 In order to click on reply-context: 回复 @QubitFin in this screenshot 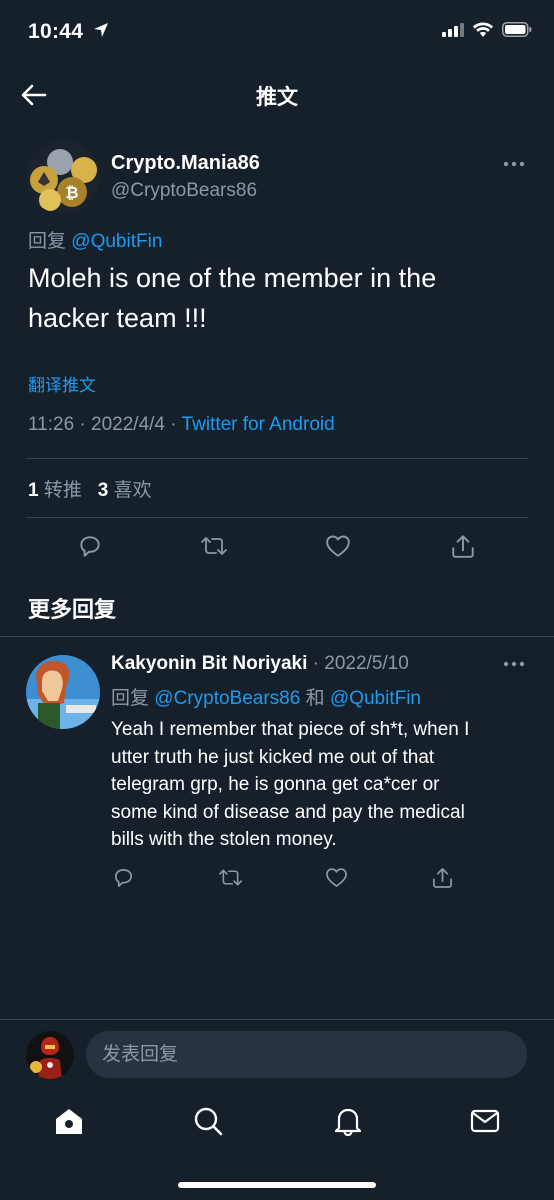, I will do `click(95, 239)`.